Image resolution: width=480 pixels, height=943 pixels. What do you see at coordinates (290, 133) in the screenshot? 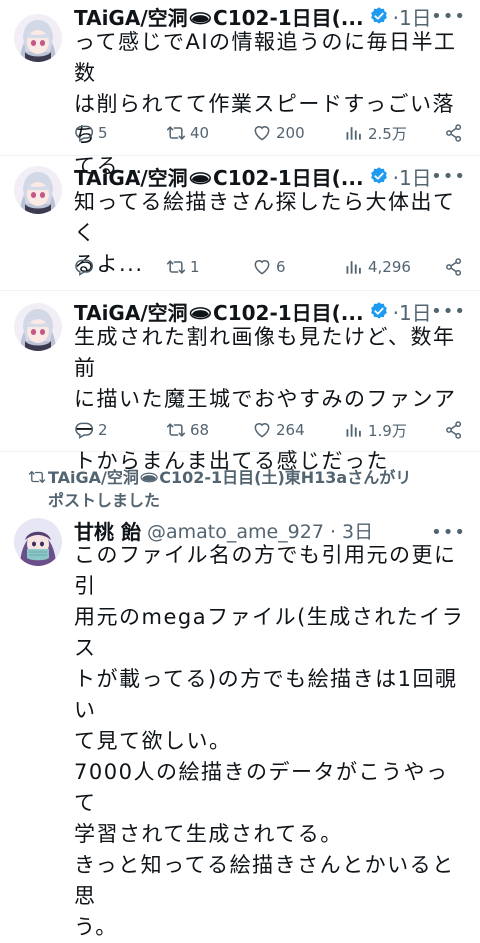
I see `like-count: 200` at bounding box center [290, 133].